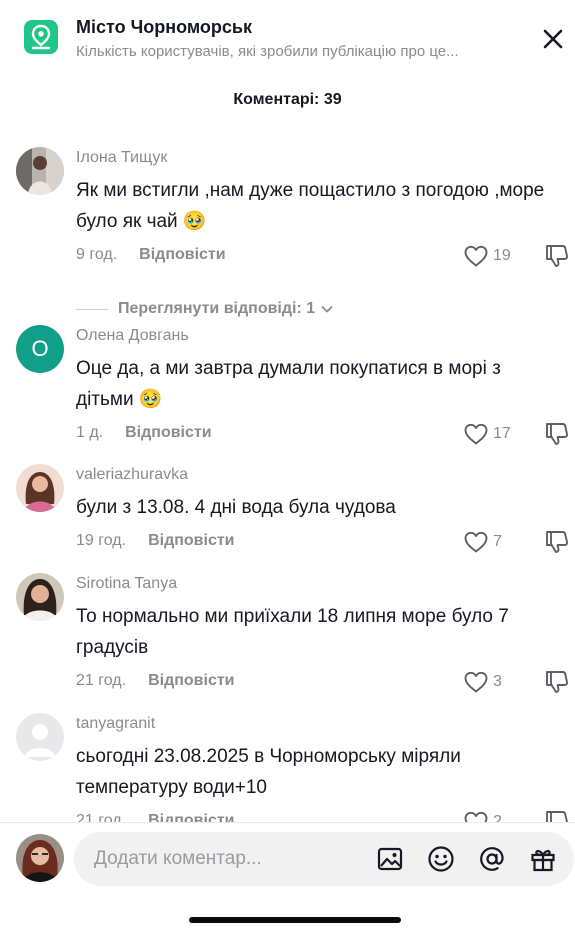 This screenshot has width=575, height=935. I want to click on view-replies-button: Переглянути відповіді: 1, so click(205, 309).